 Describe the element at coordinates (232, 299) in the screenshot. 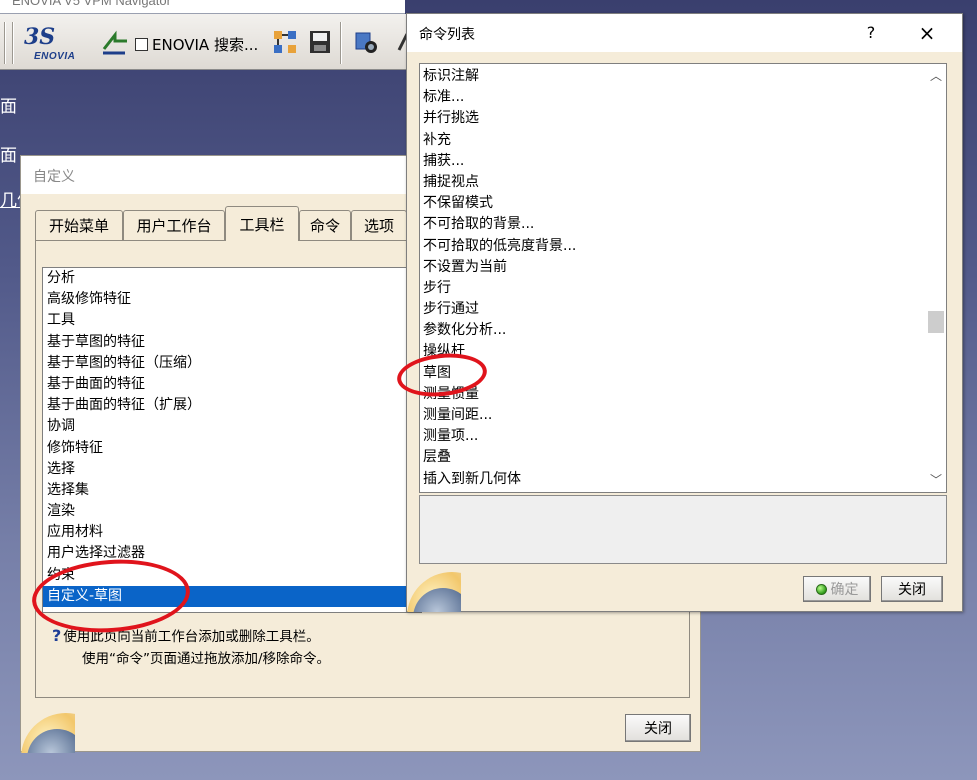

I see `list-item: 高级修饰特征` at that location.